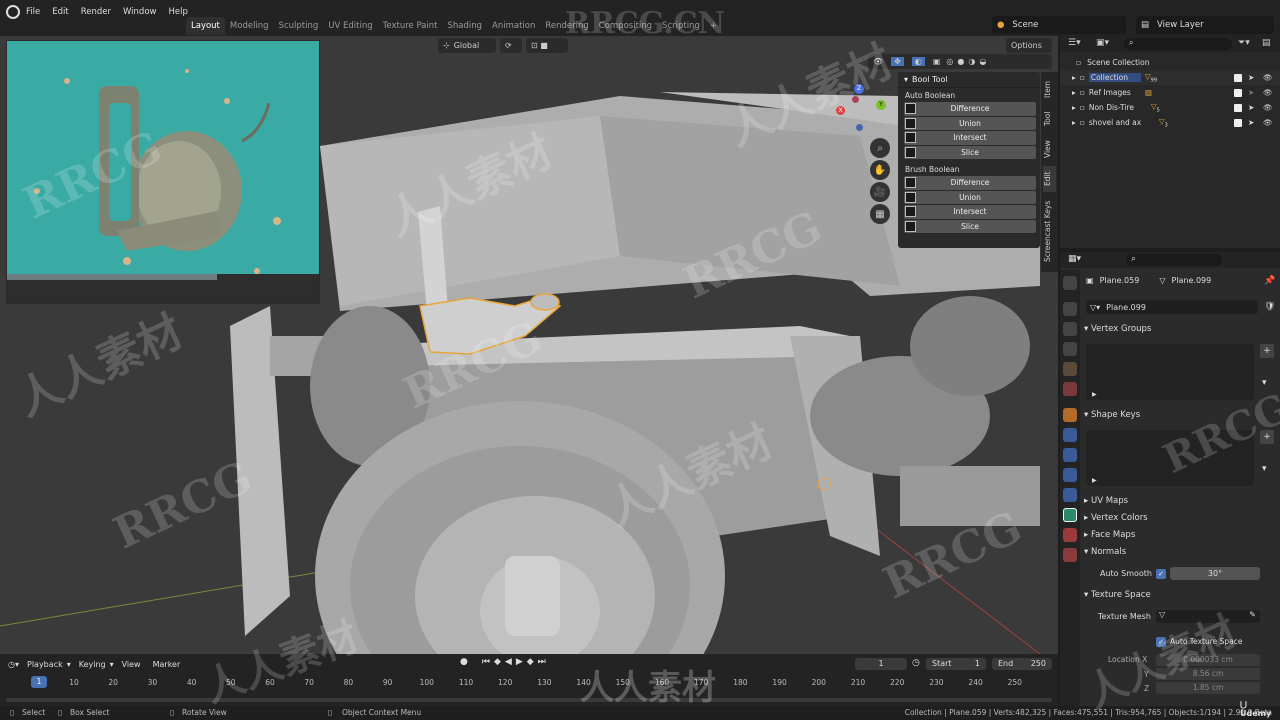 Image resolution: width=1280 pixels, height=720 pixels. Describe the element at coordinates (464, 26) in the screenshot. I see `tab-shading: Shading` at that location.